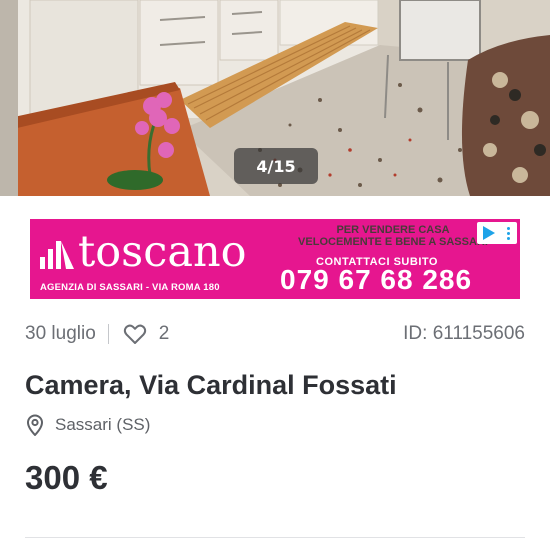 Image resolution: width=550 pixels, height=550 pixels. Describe the element at coordinates (489, 233) in the screenshot. I see `adchoices-icon` at that location.